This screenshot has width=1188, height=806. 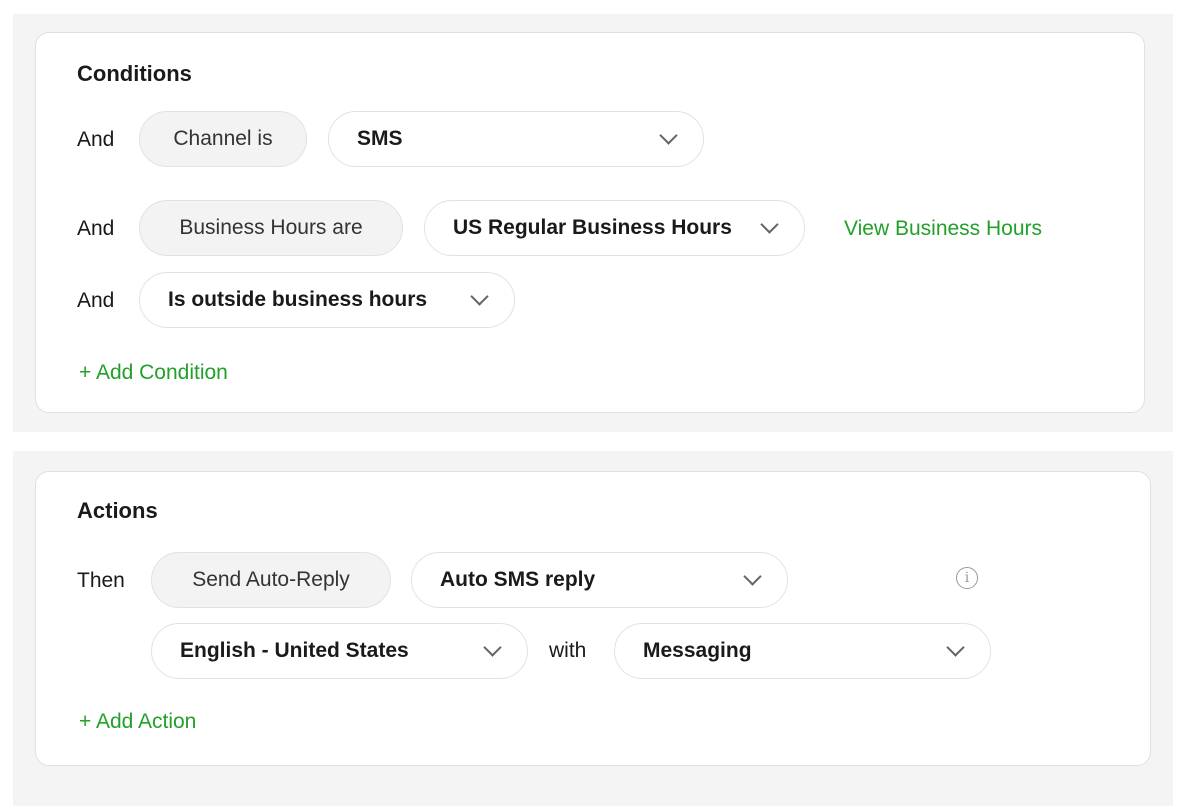 I want to click on channel-value: SMS, so click(x=380, y=138).